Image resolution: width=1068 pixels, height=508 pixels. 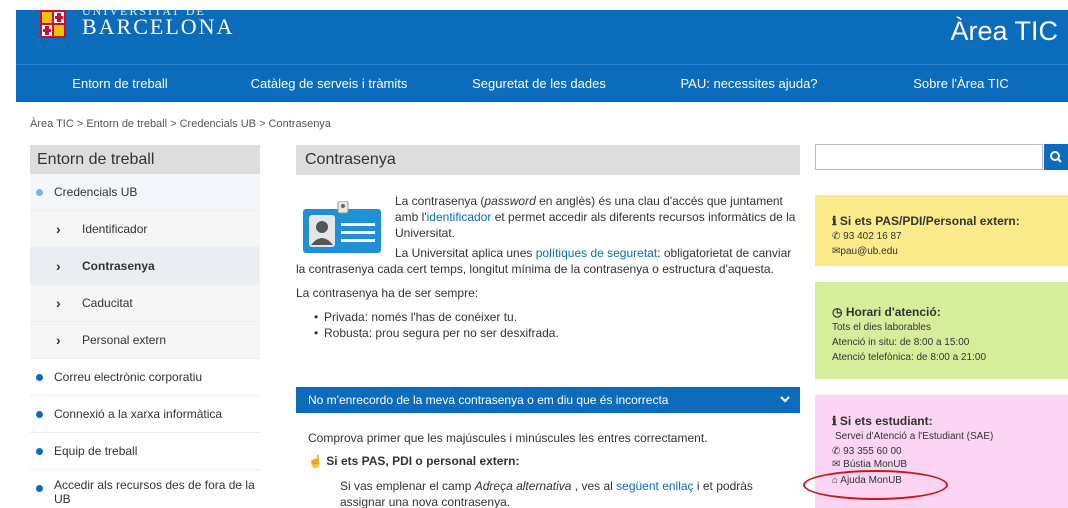 I want to click on search-icon, so click(x=1056, y=157).